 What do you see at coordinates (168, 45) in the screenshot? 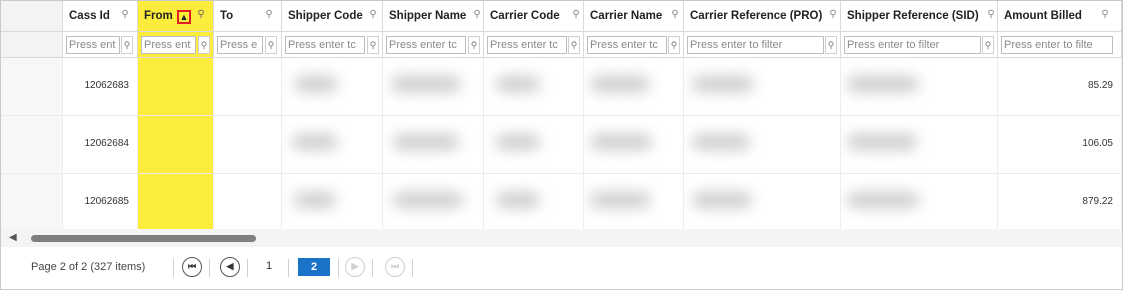
I see `filter-input-from` at bounding box center [168, 45].